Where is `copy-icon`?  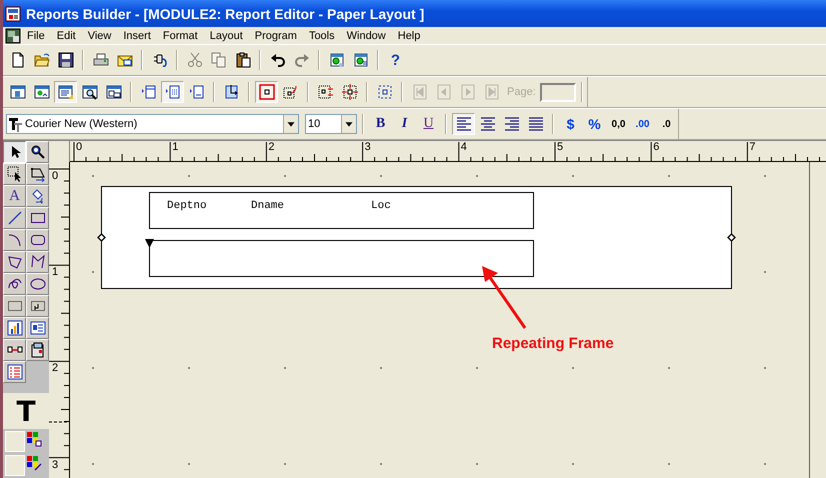 copy-icon is located at coordinates (218, 60).